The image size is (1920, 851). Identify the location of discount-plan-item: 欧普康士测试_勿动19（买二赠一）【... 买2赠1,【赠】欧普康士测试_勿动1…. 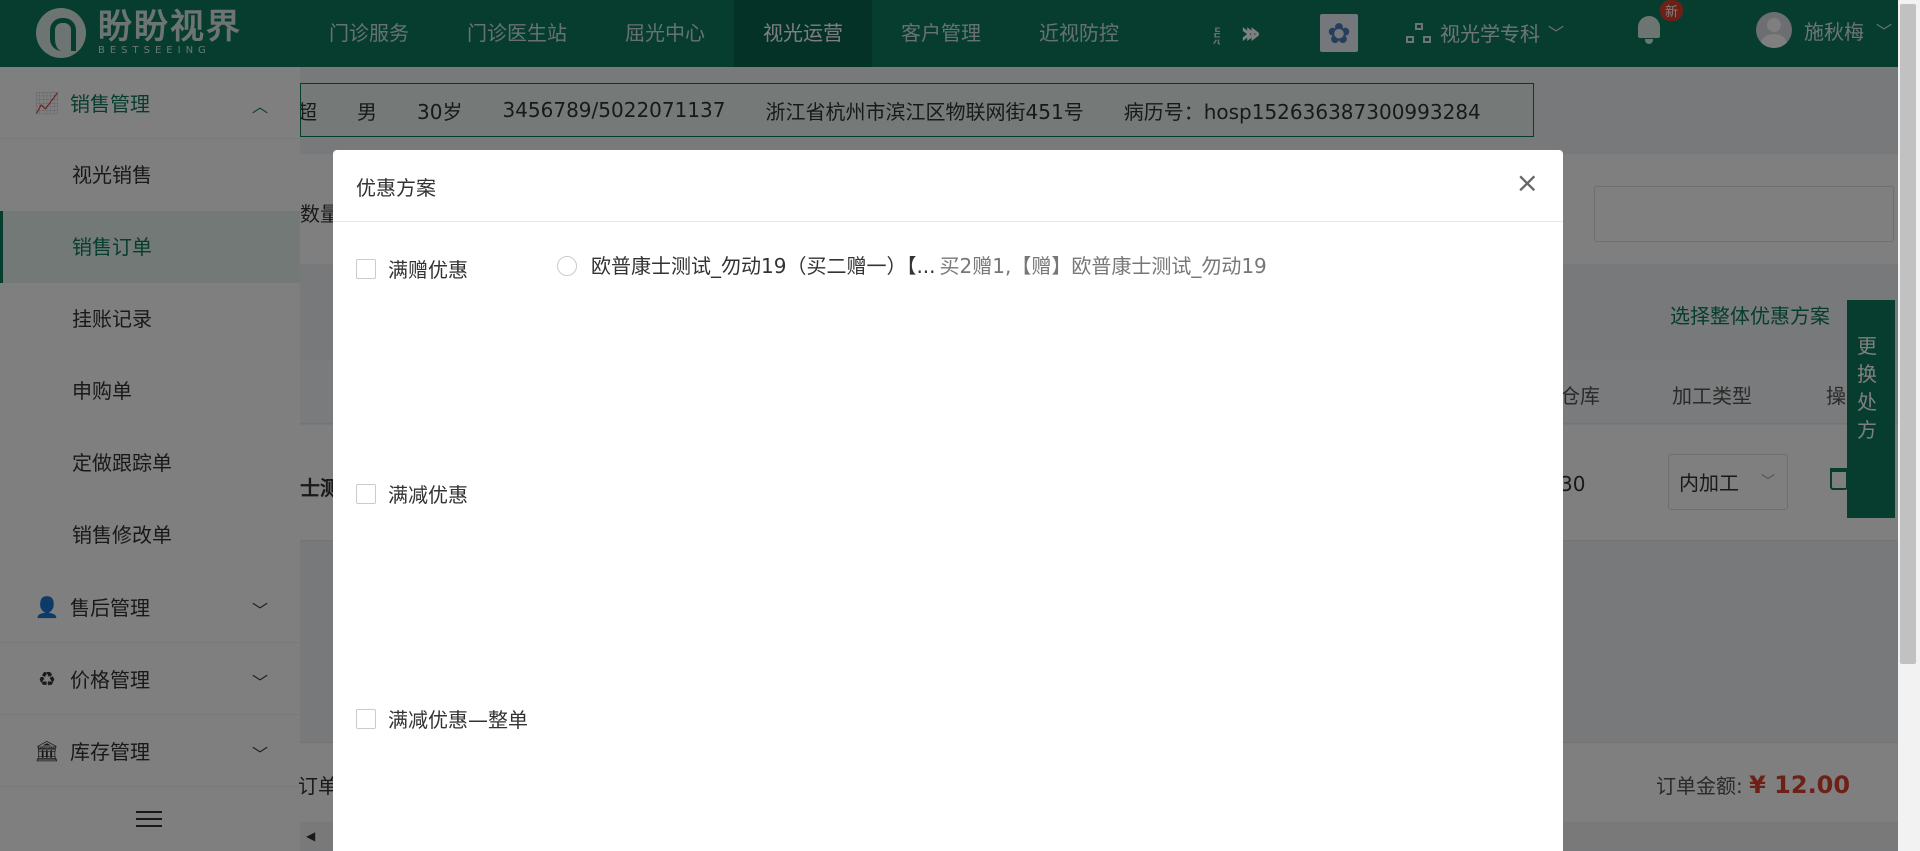
(912, 264).